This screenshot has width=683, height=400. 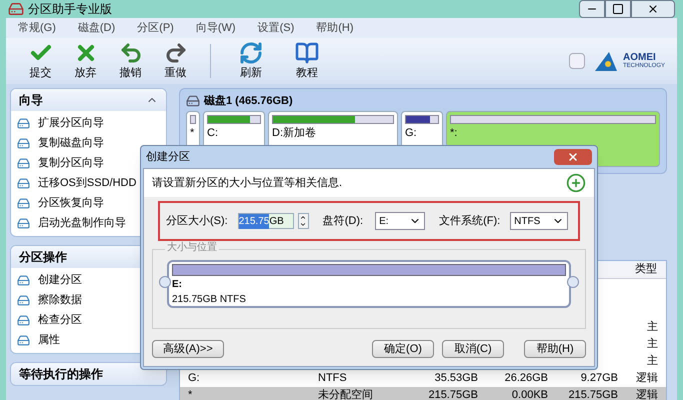 I want to click on window-title: 分区助手专业版, so click(x=70, y=9).